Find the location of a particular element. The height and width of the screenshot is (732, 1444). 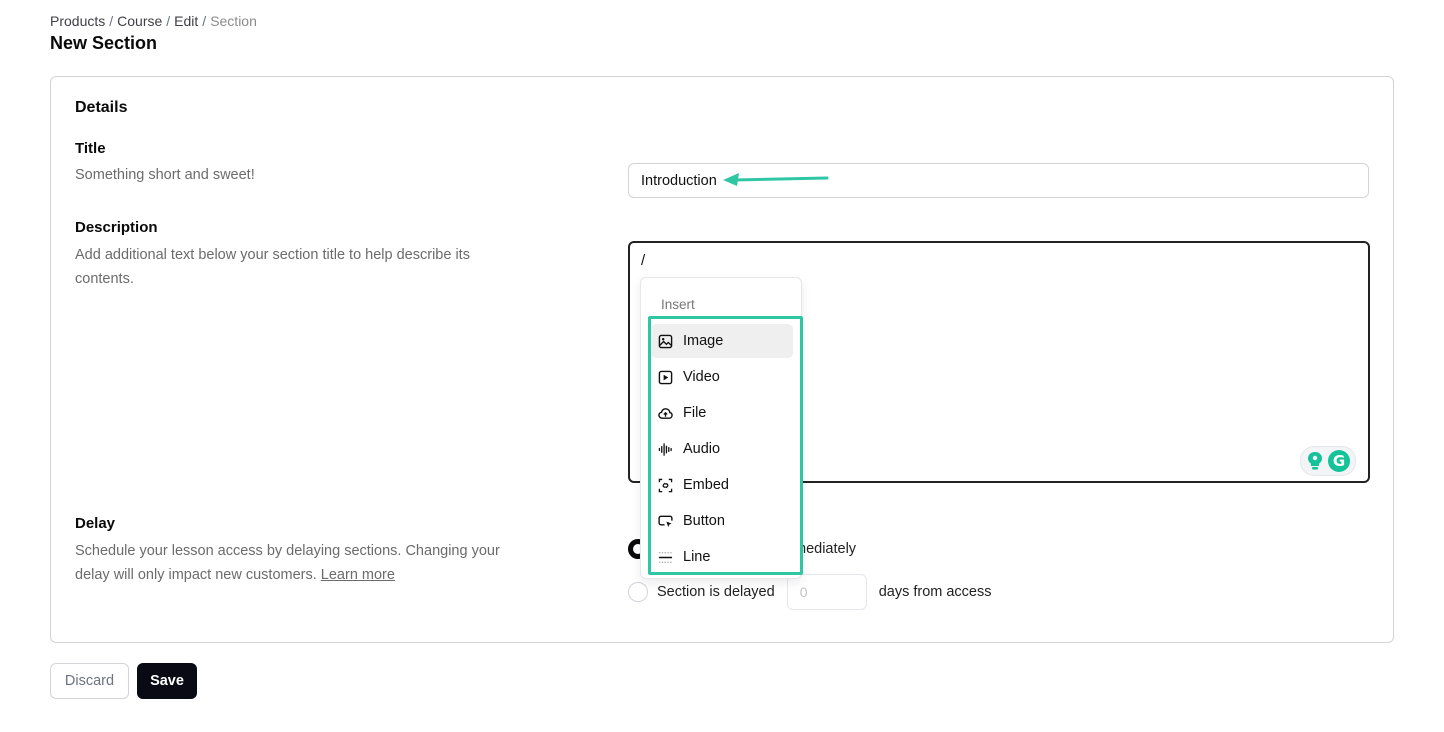

delay-label: Delay is located at coordinates (95, 523).